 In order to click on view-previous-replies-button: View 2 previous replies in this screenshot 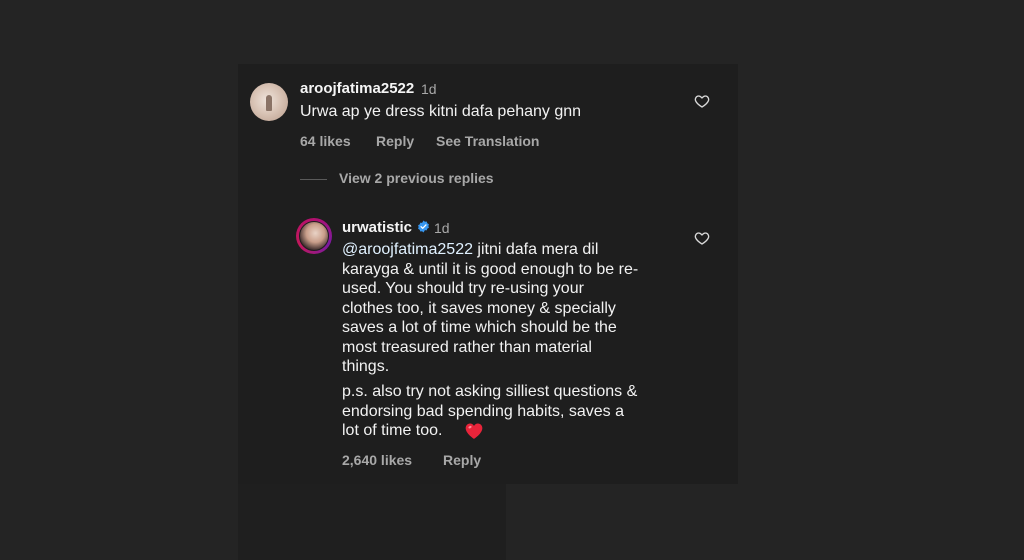, I will do `click(416, 178)`.